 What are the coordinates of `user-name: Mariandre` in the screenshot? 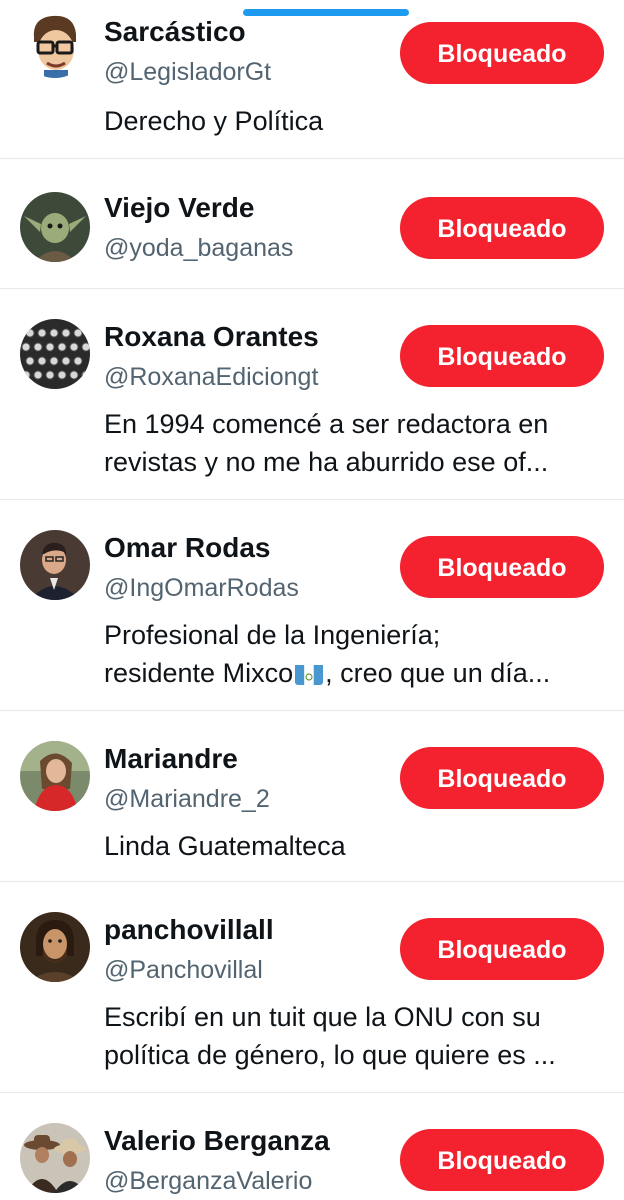 It's located at (171, 759).